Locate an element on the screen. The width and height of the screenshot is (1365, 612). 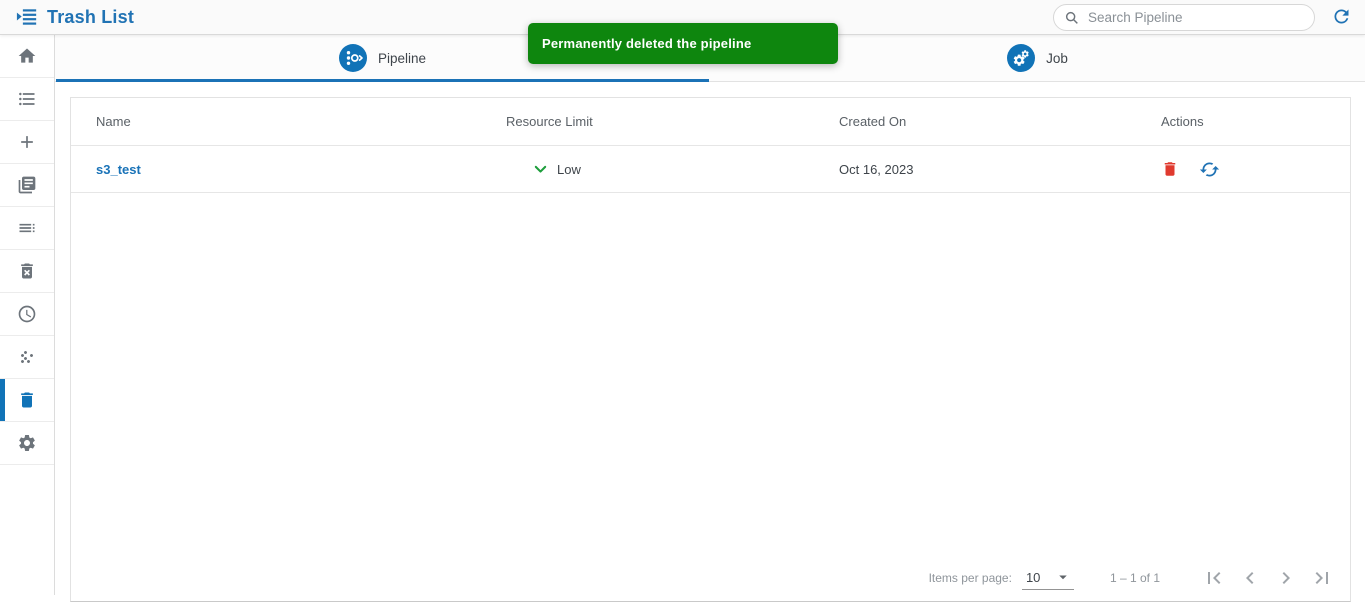
list-details-icon is located at coordinates (27, 228).